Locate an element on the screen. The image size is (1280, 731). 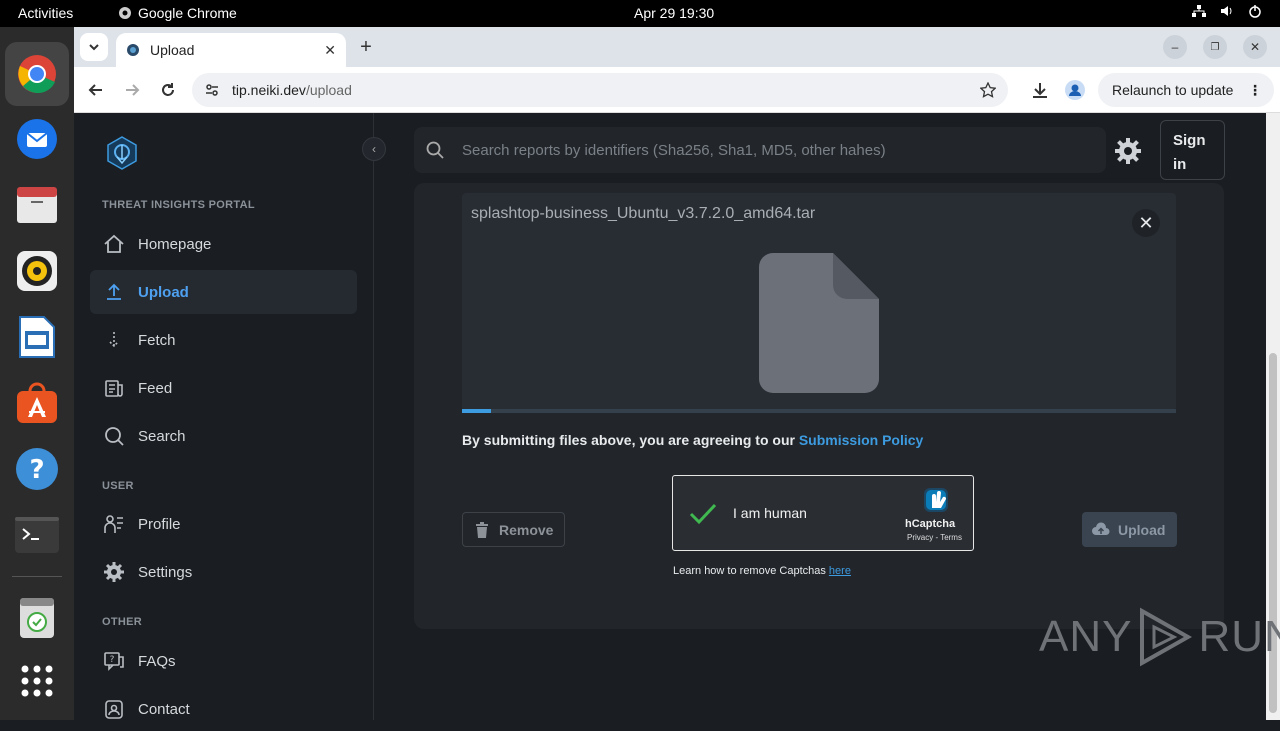
upload-button: Upload is located at coordinates (1129, 529).